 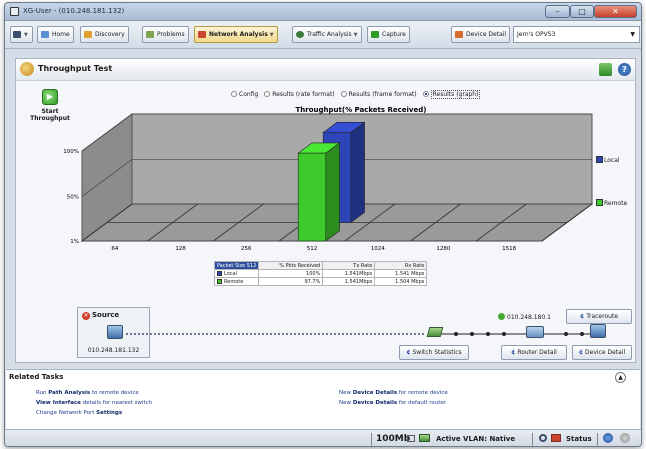 I want to click on switch-icon, so click(x=435, y=332).